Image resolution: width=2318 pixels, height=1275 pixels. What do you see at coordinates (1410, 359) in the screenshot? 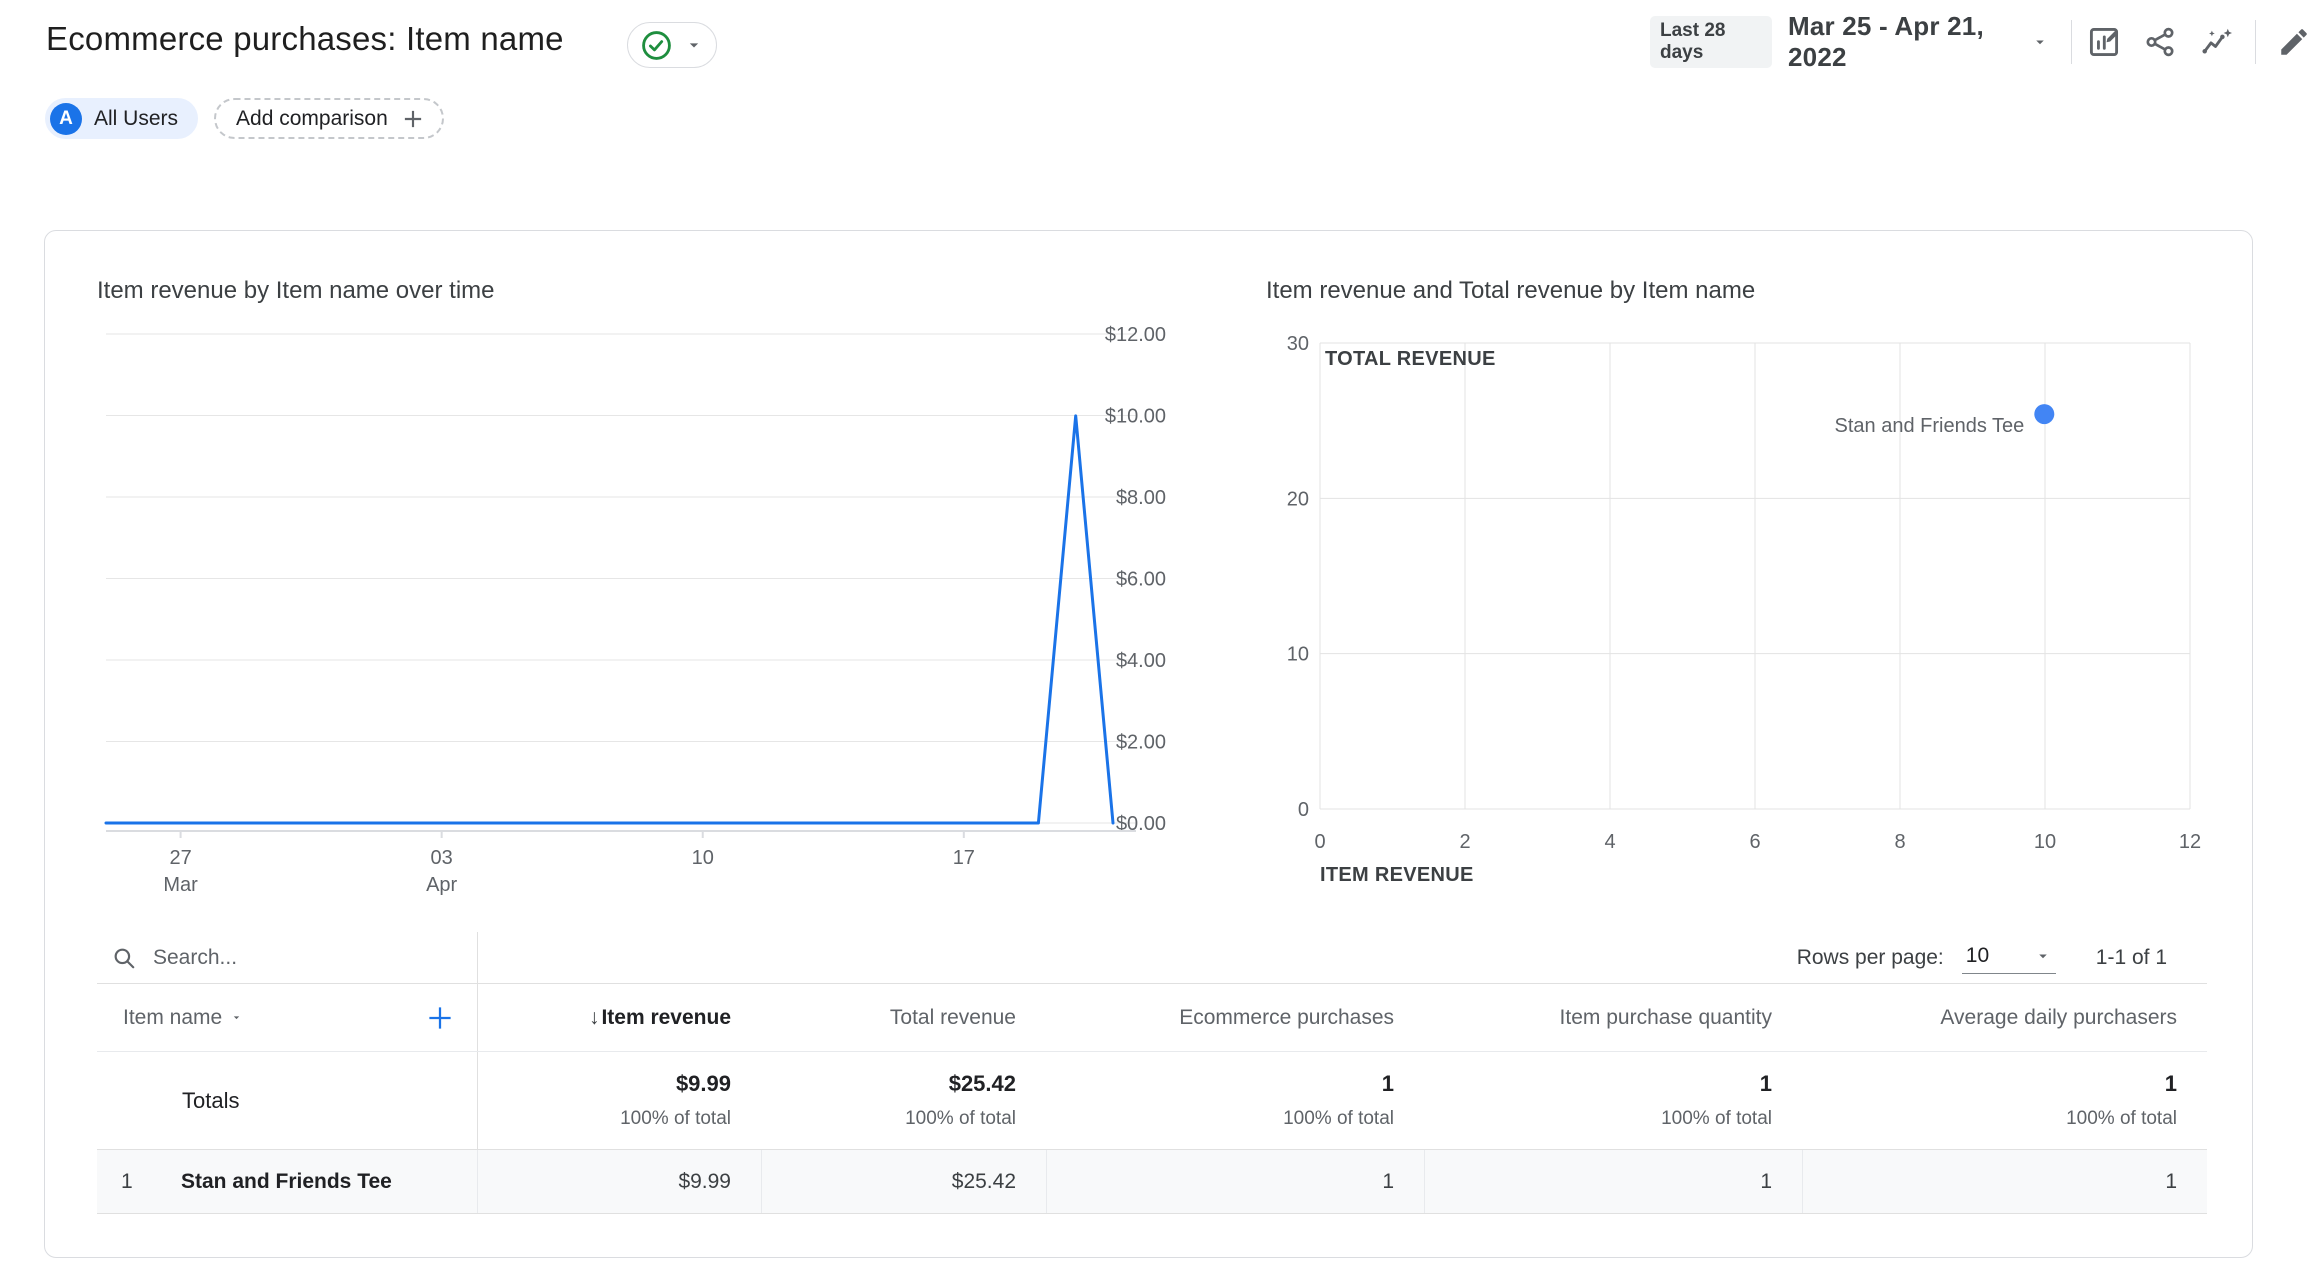
I see `svg-text: TOTAL REVENUE` at bounding box center [1410, 359].